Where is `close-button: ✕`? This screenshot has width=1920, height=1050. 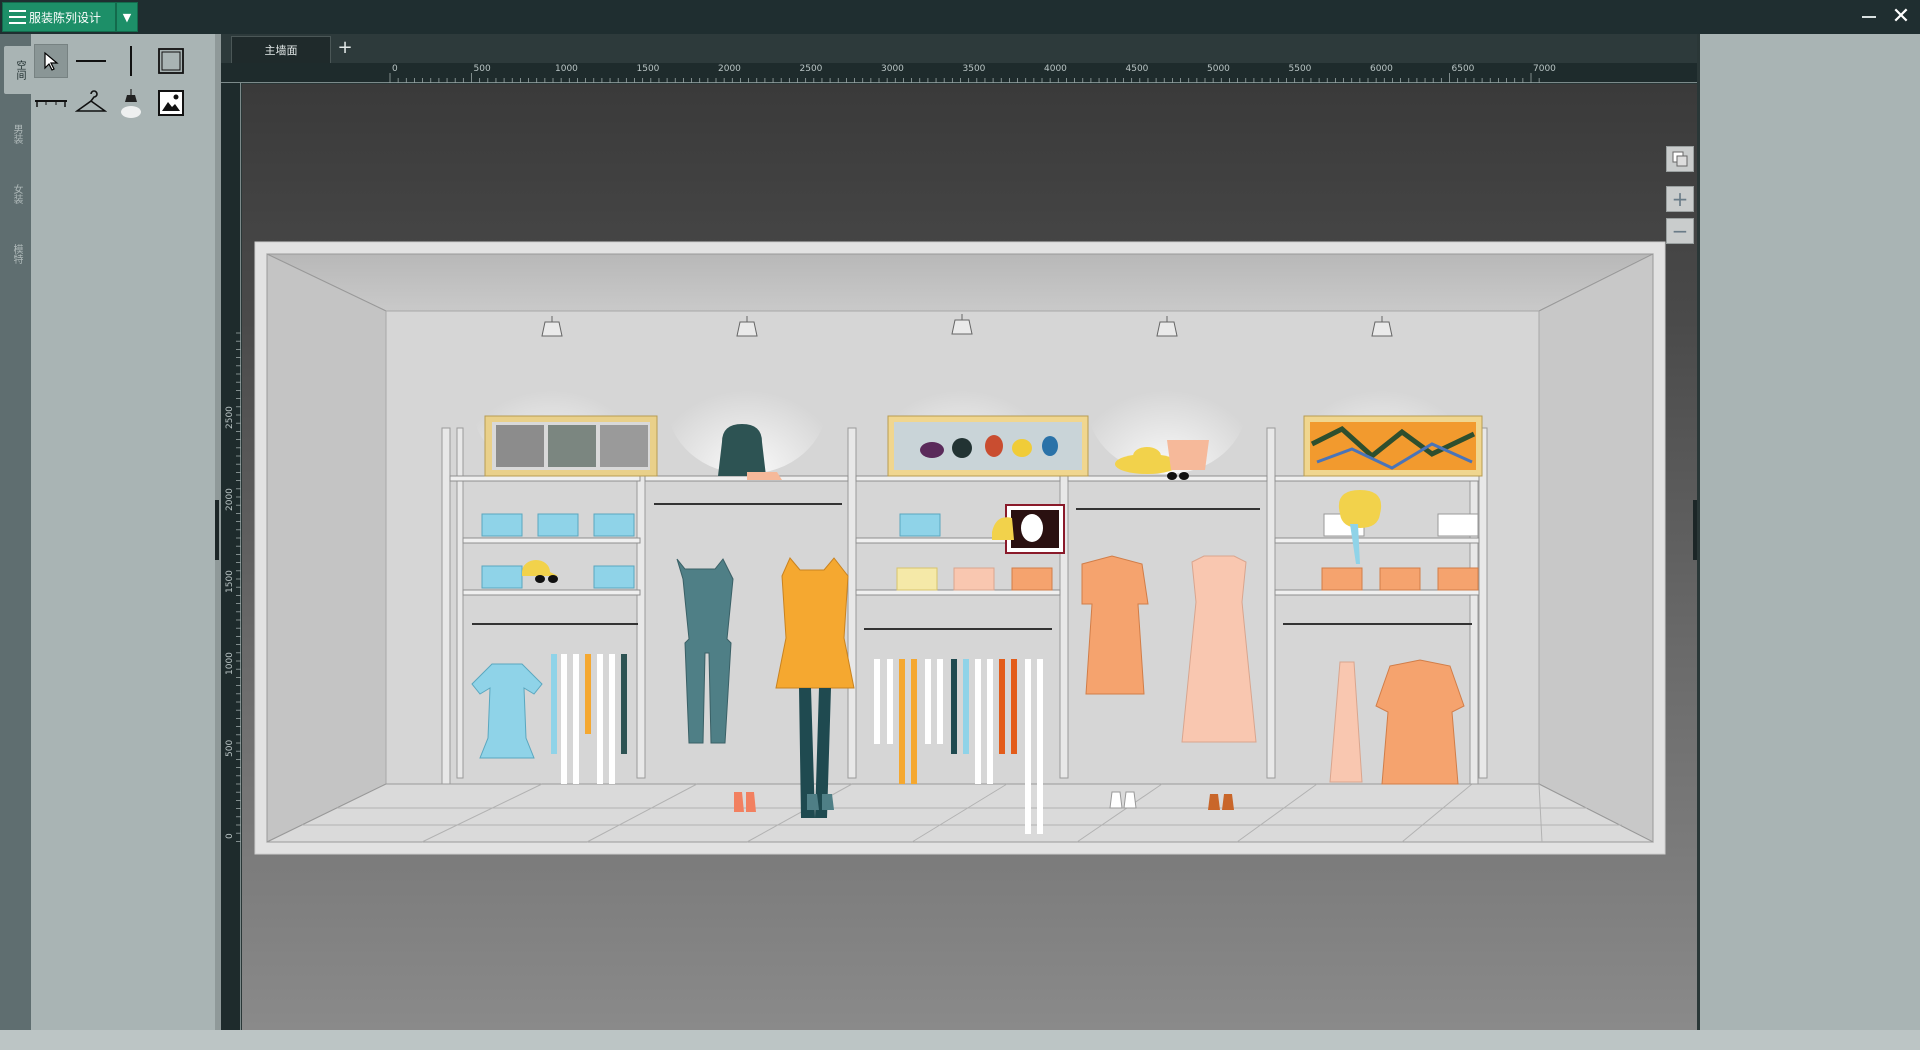
close-button: ✕ is located at coordinates (1901, 17).